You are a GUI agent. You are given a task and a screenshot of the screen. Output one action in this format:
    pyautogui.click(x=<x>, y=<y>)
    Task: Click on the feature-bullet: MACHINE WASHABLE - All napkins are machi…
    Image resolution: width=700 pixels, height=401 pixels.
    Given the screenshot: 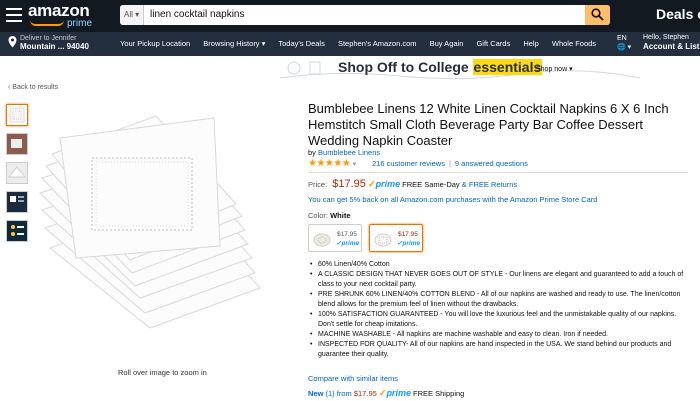 What is the action you would take?
    pyautogui.click(x=500, y=335)
    